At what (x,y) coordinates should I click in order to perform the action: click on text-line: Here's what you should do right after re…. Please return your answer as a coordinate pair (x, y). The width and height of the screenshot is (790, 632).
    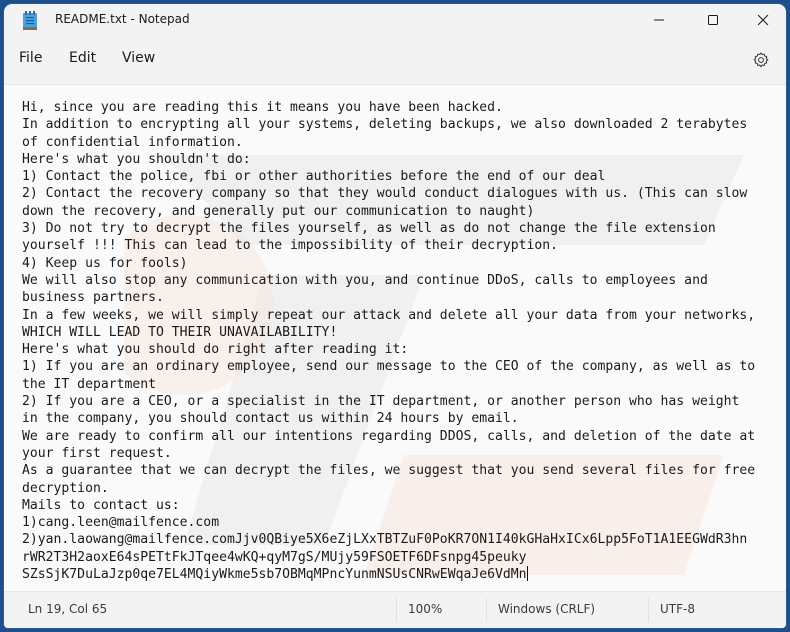
    Looking at the image, I should click on (215, 350).